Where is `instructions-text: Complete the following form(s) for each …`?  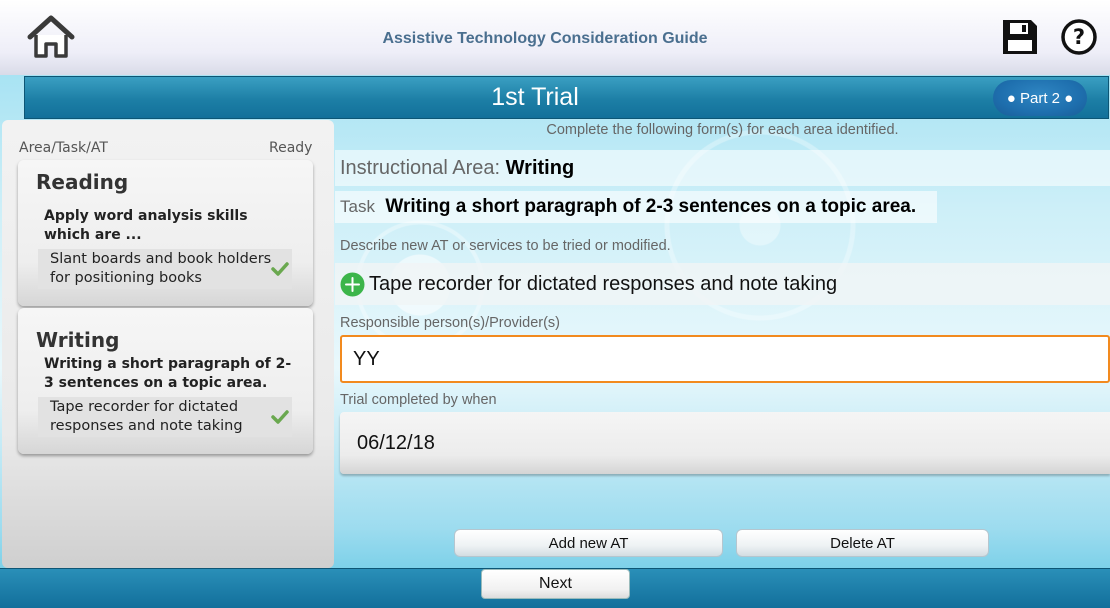 instructions-text: Complete the following form(s) for each … is located at coordinates (722, 130).